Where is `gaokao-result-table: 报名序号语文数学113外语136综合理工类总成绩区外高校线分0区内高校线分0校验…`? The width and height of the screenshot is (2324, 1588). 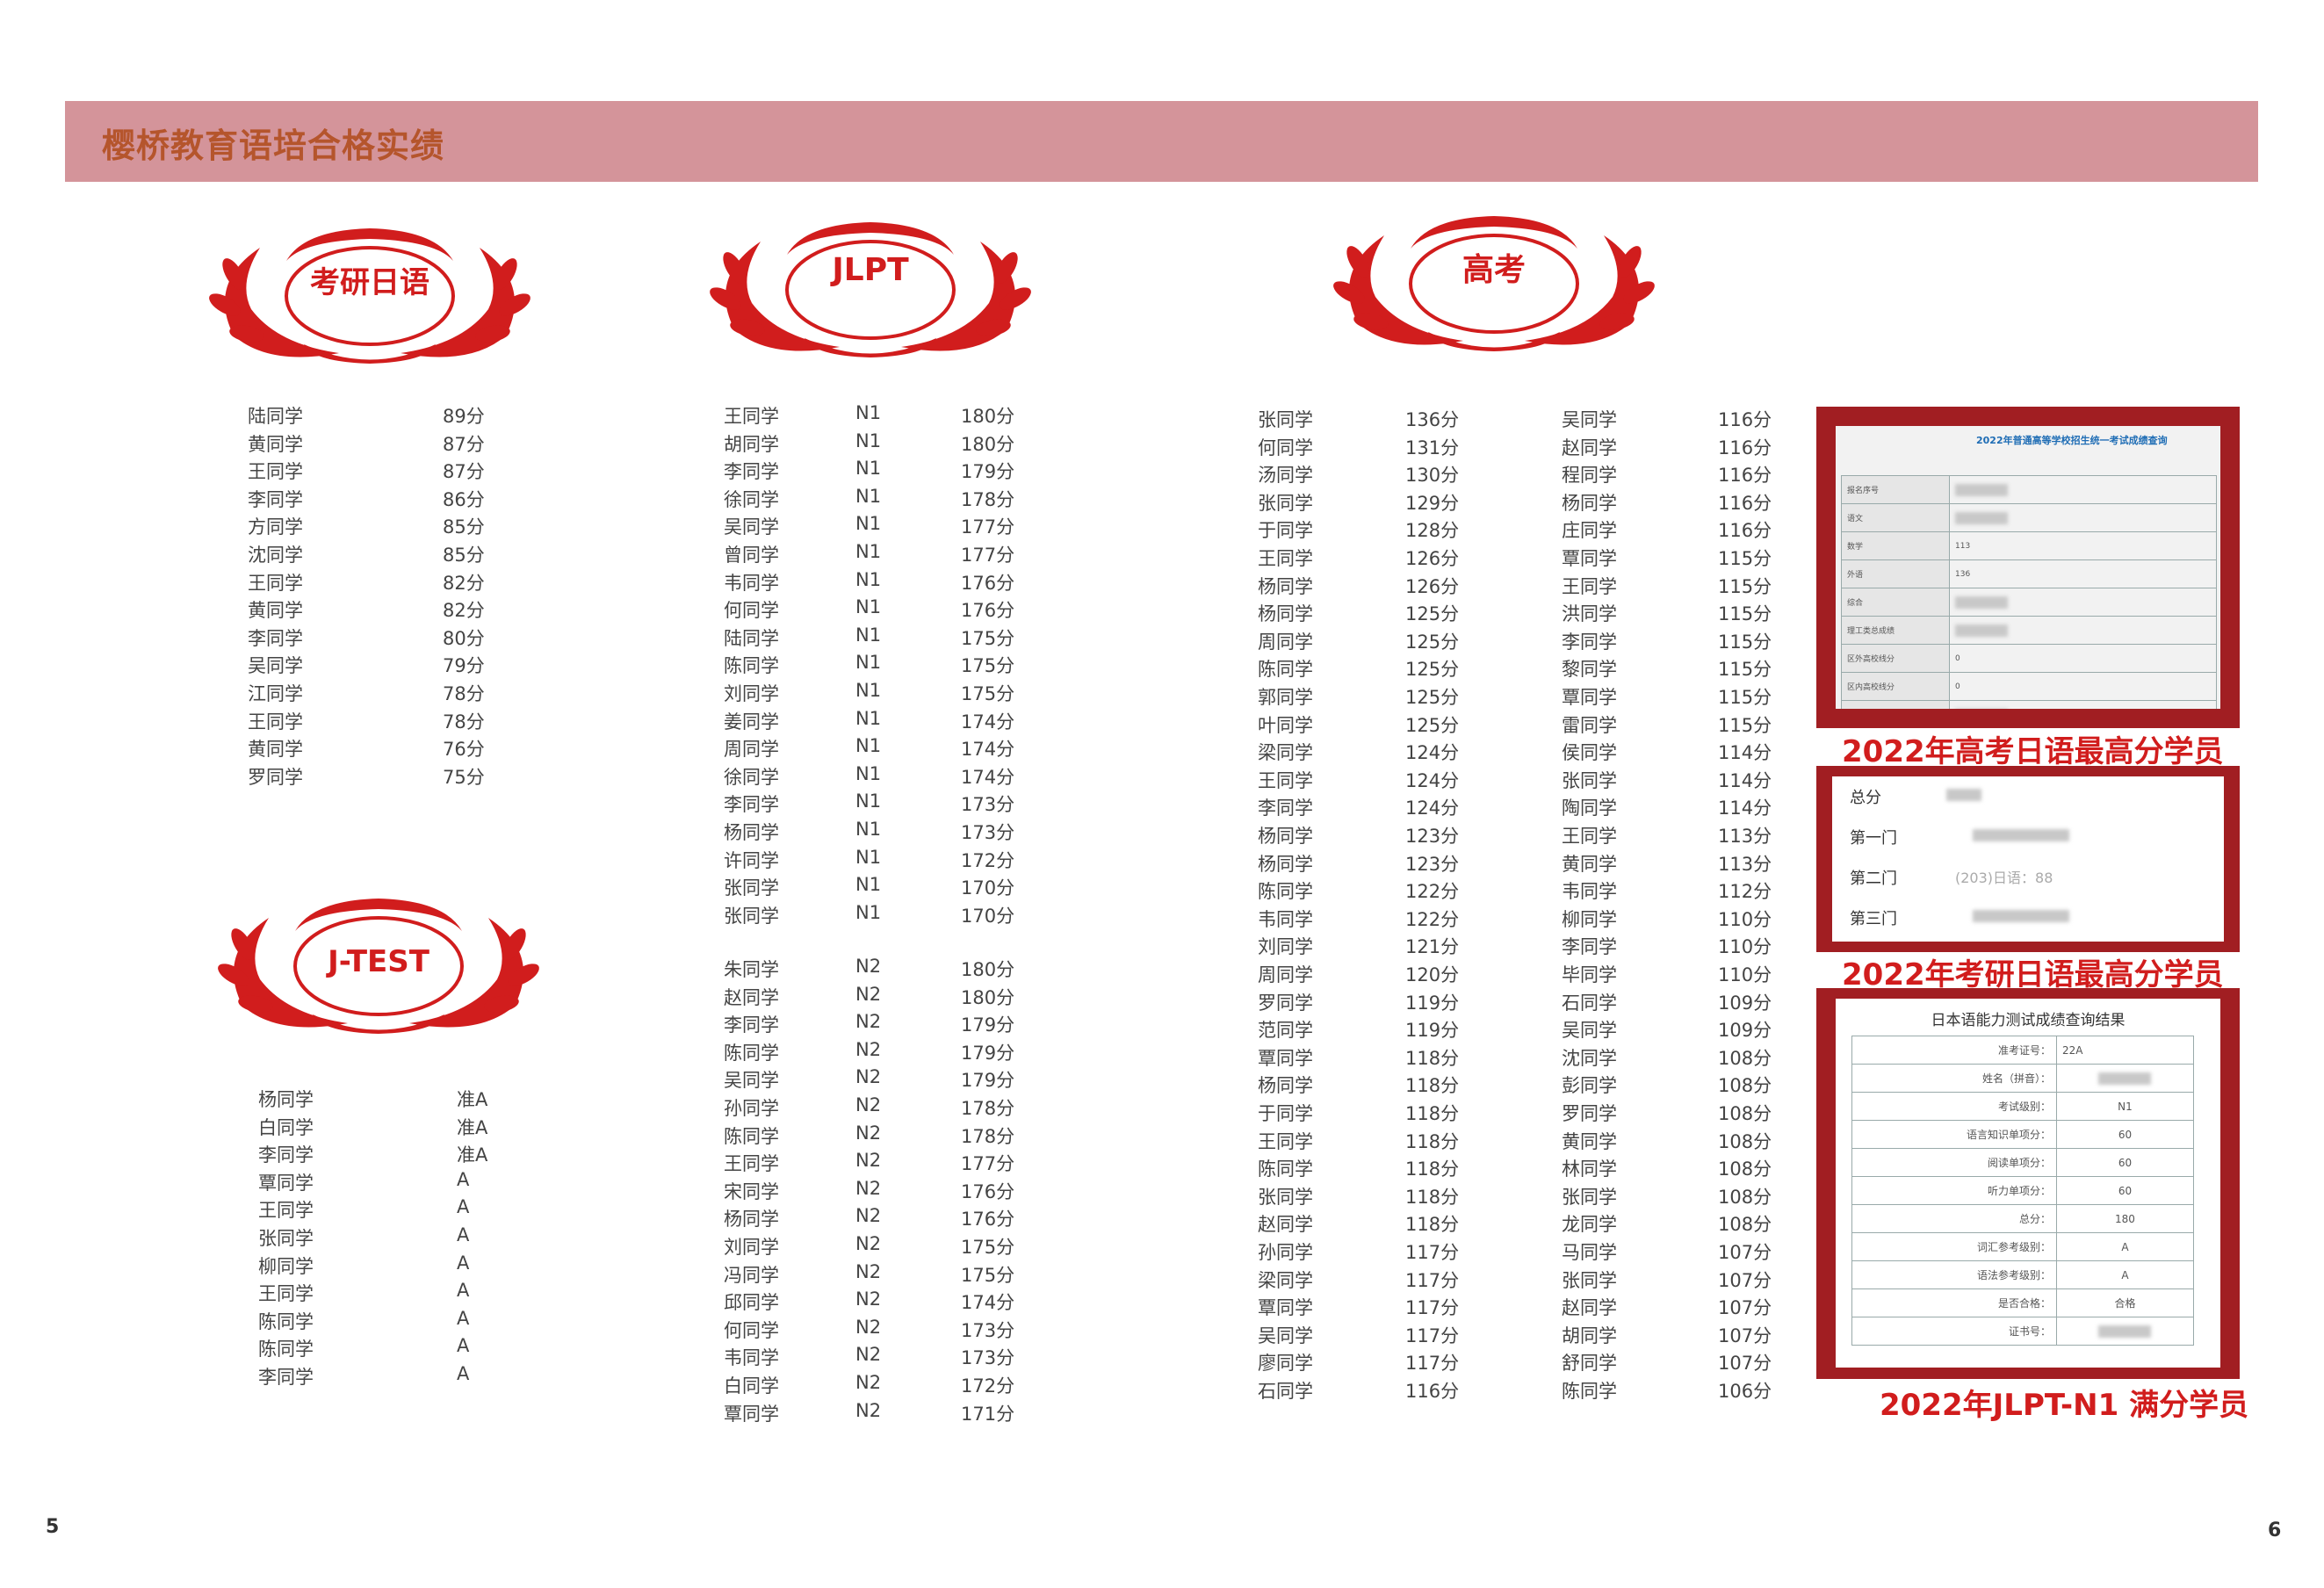 gaokao-result-table: 报名序号语文数学113外语136综合理工类总成绩区外高校线分0区内高校线分0校验… is located at coordinates (2029, 592).